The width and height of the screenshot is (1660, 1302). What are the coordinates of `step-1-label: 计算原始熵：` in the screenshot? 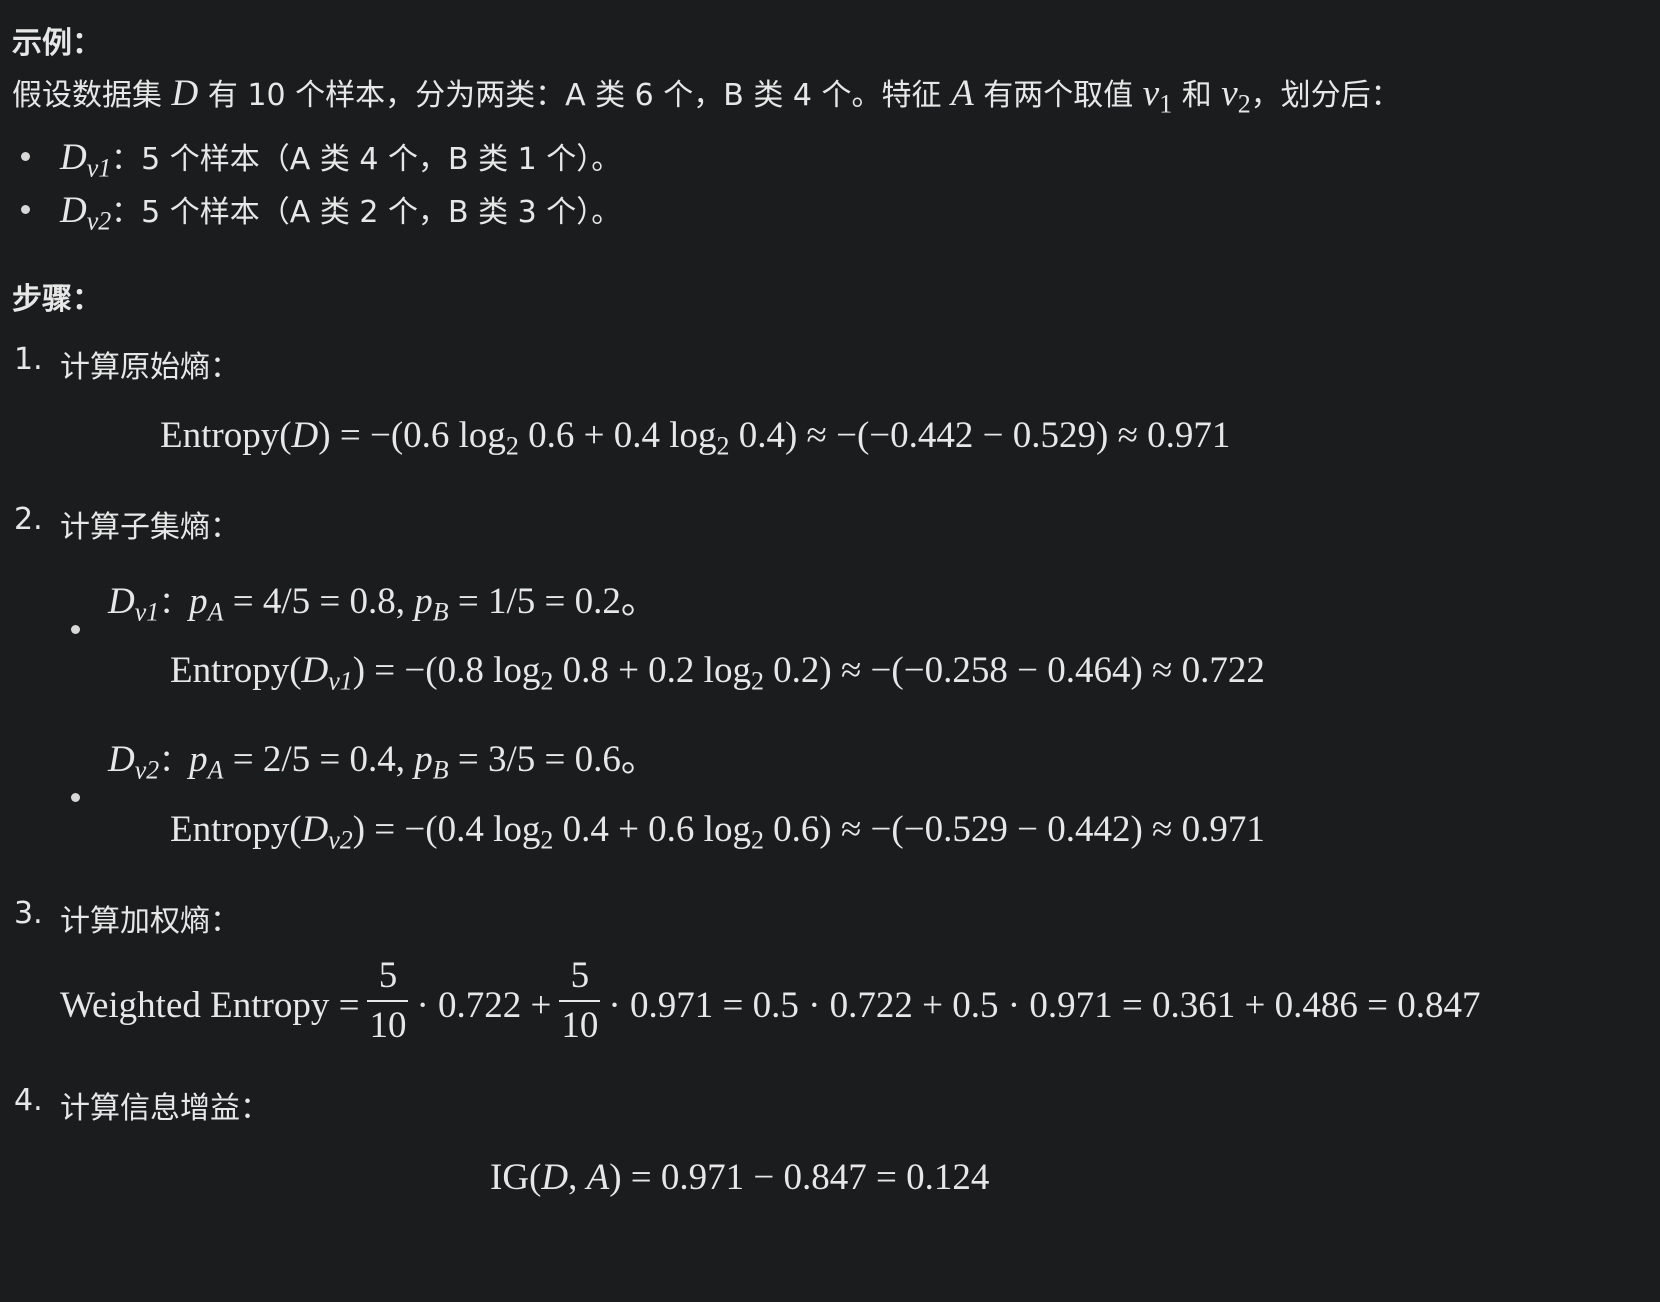 It's located at (150, 367).